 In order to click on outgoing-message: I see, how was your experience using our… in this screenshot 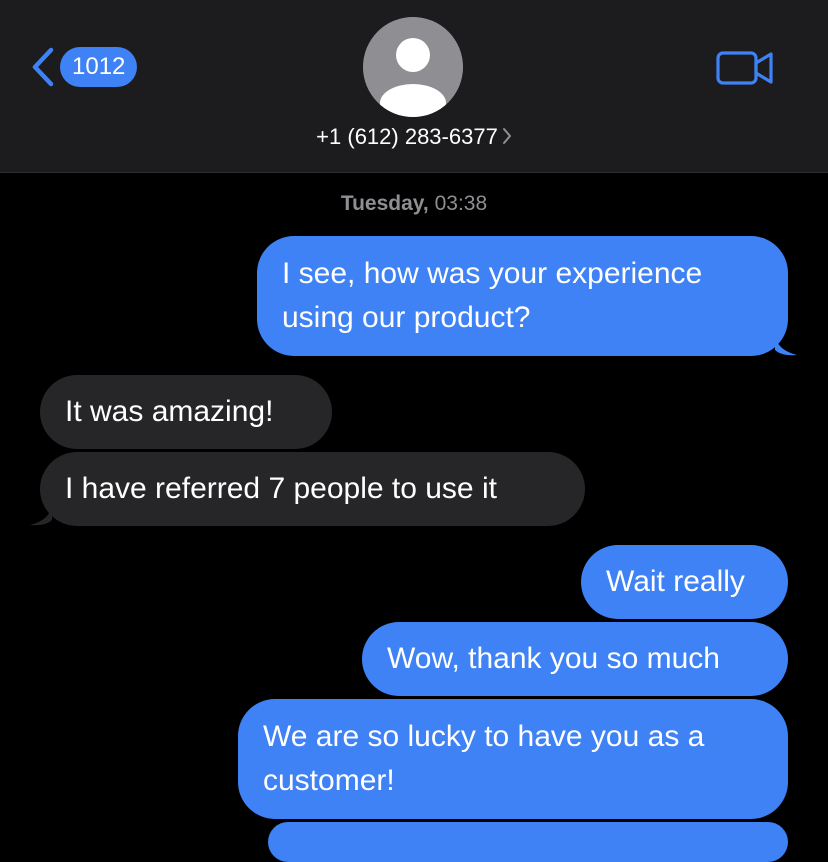, I will do `click(522, 296)`.